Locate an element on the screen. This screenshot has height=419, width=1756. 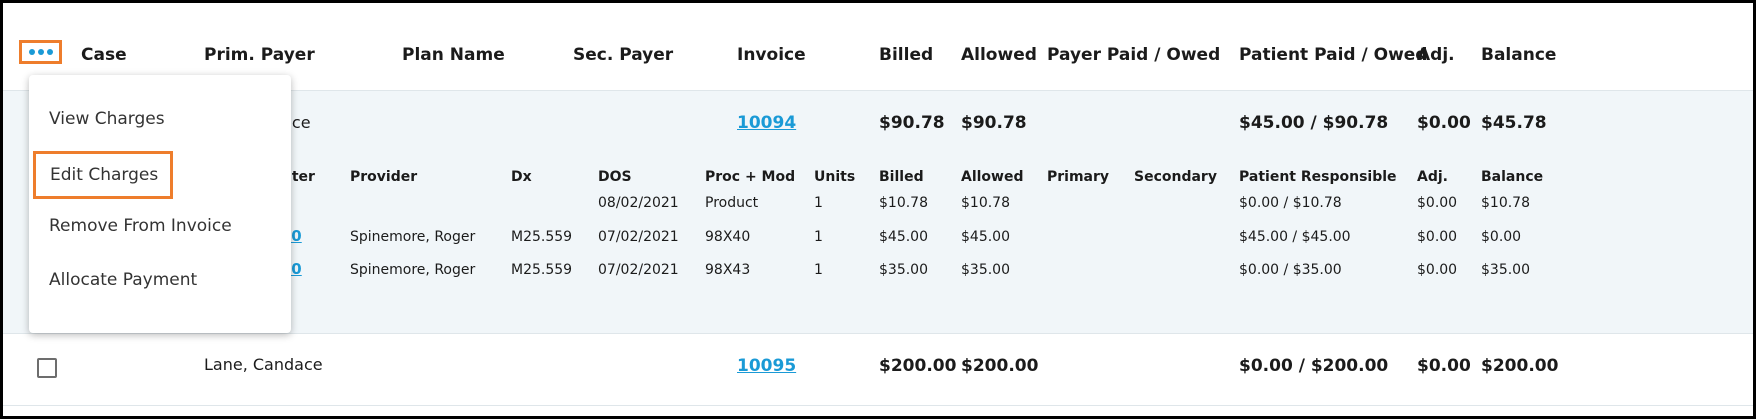
subtable-header-balance: Balance is located at coordinates (1512, 177).